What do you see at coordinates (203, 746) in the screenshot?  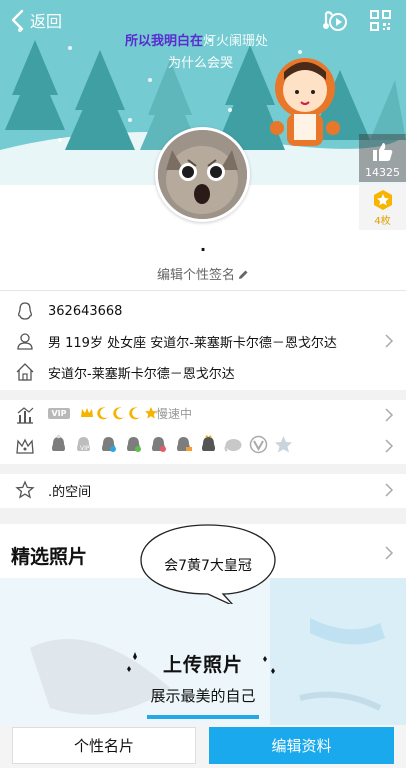 I see `bottom-action-bar: 个性名片 编辑资料` at bounding box center [203, 746].